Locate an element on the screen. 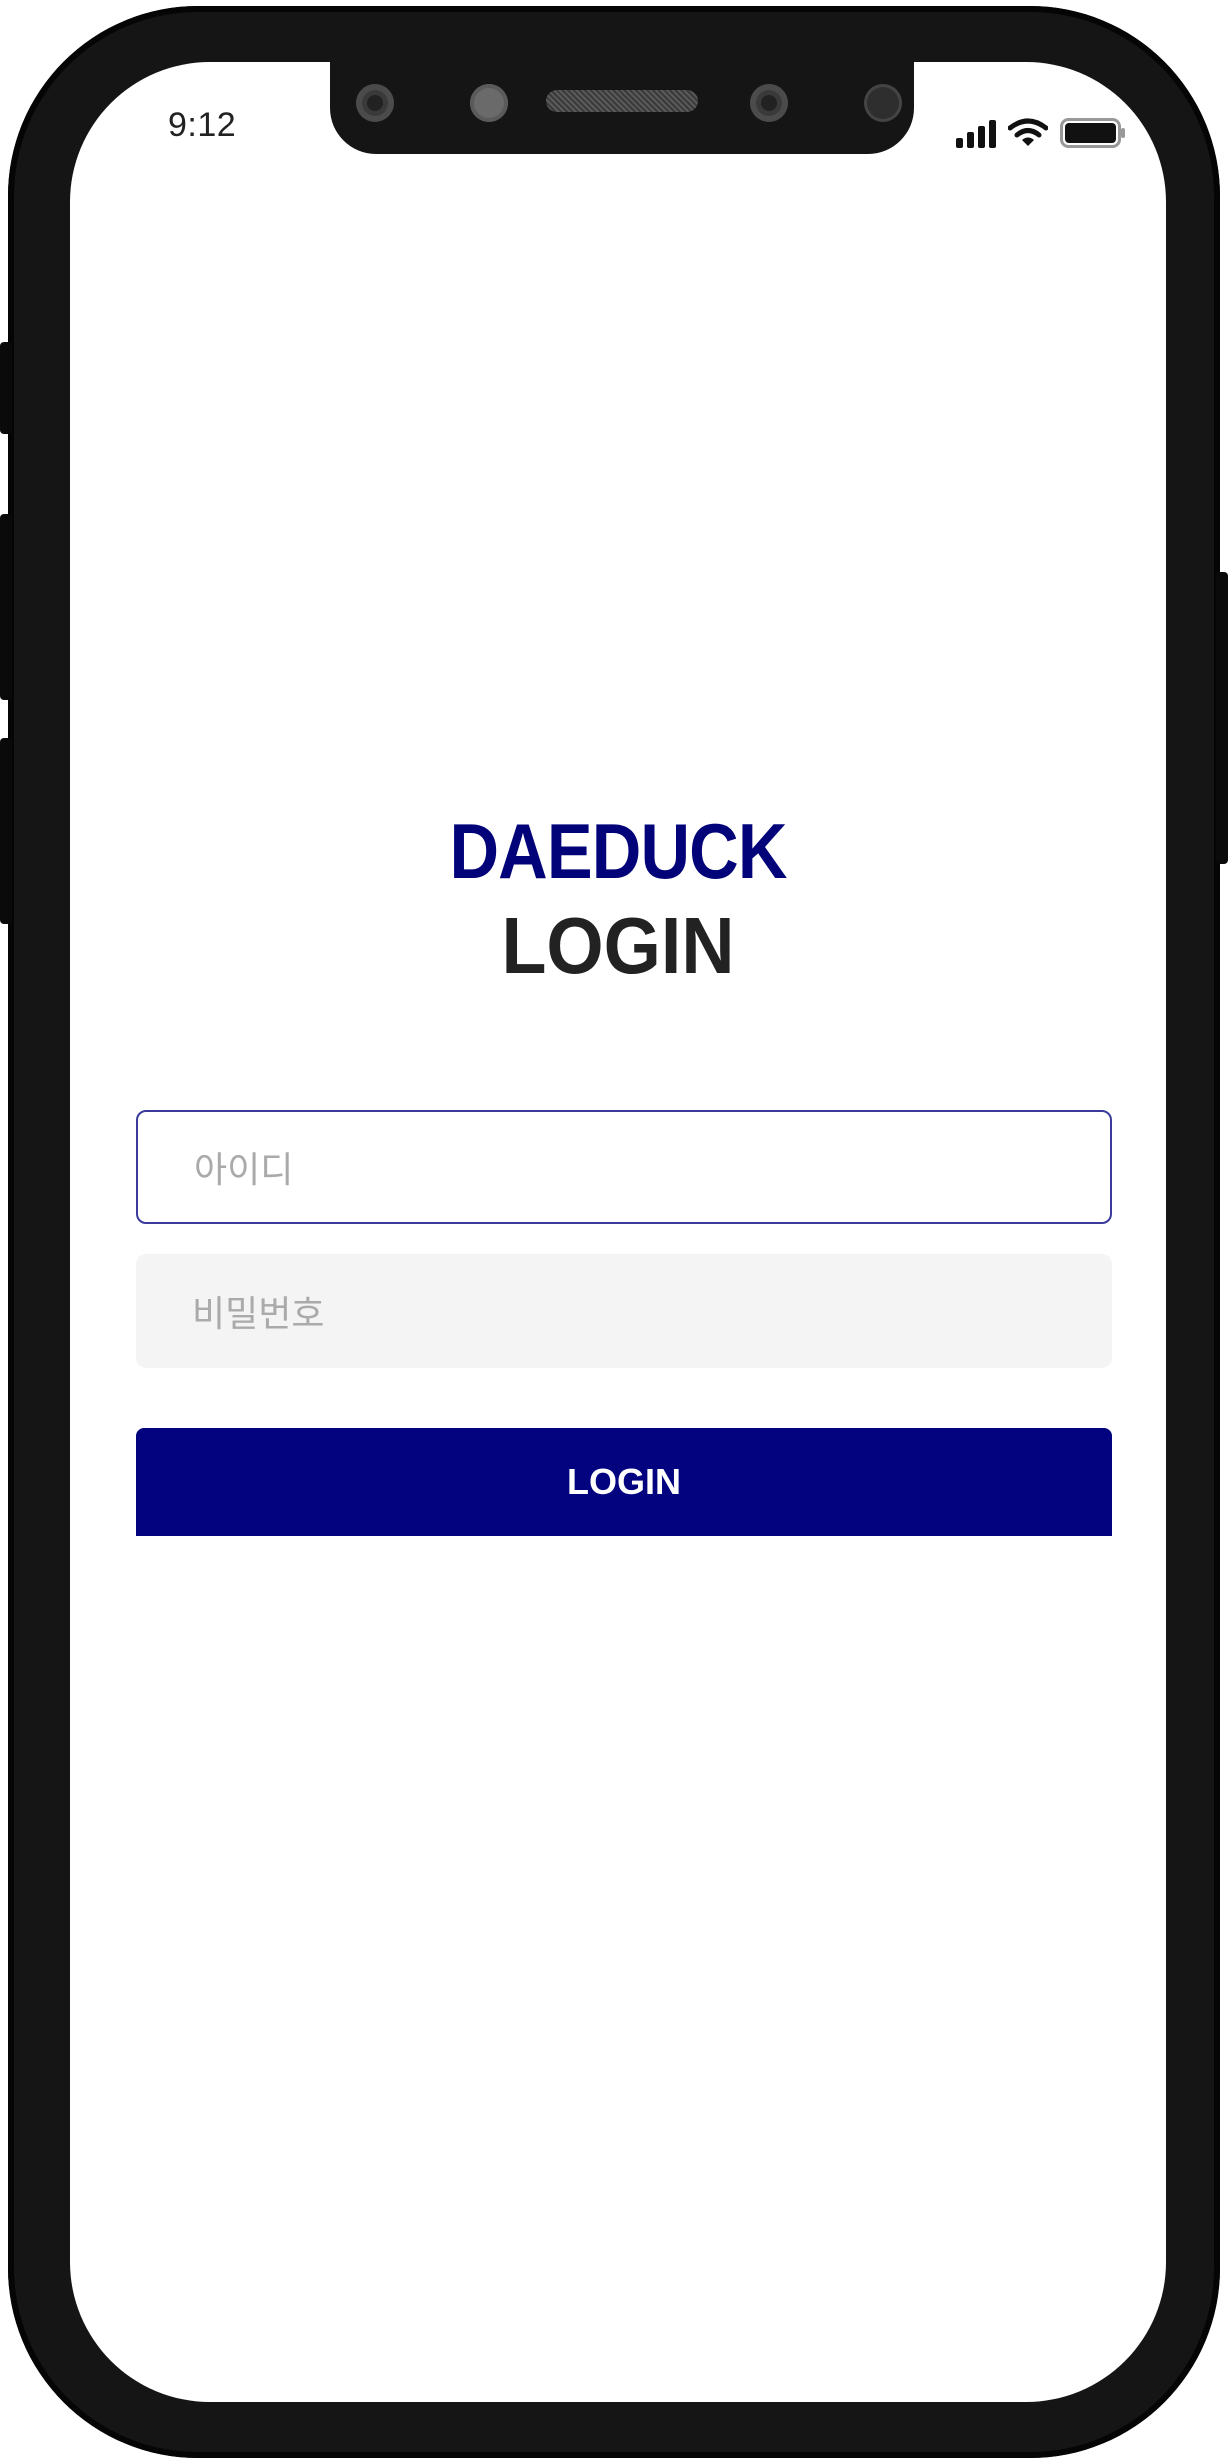 The image size is (1232, 2464). login-button-label: LOGIN is located at coordinates (624, 1481).